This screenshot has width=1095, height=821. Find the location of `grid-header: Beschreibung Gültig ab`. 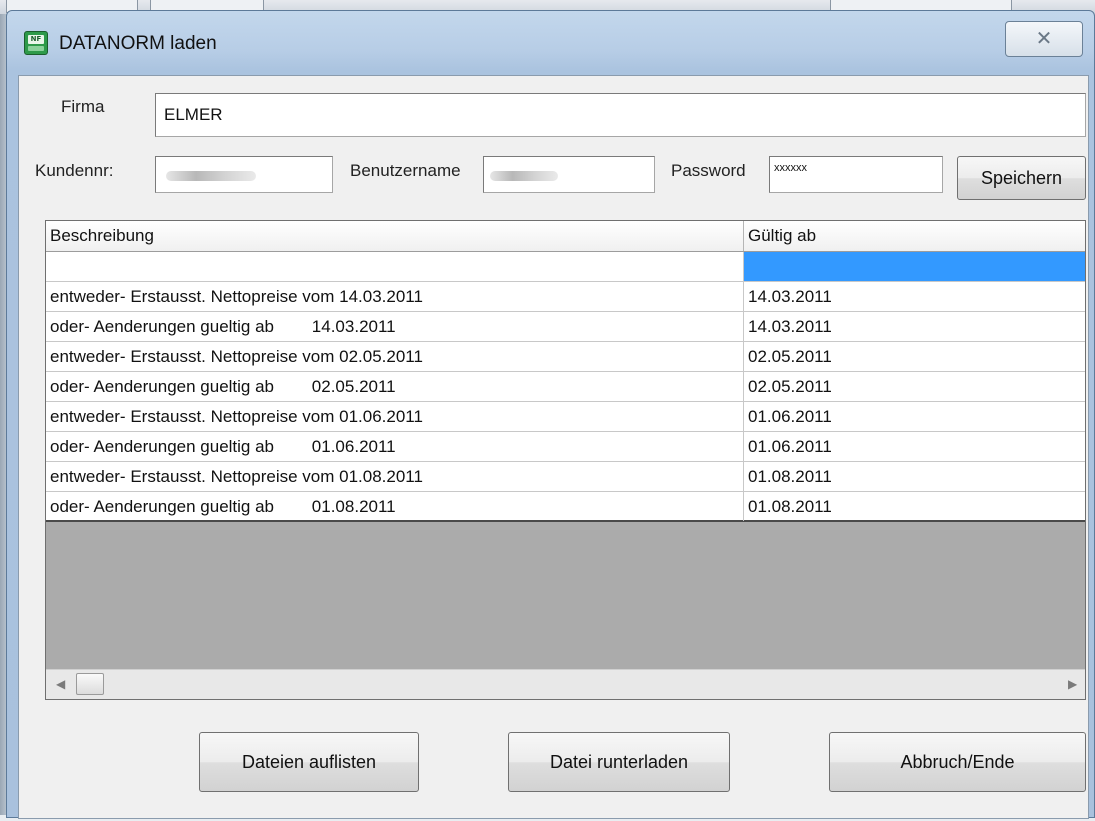

grid-header: Beschreibung Gültig ab is located at coordinates (565, 236).